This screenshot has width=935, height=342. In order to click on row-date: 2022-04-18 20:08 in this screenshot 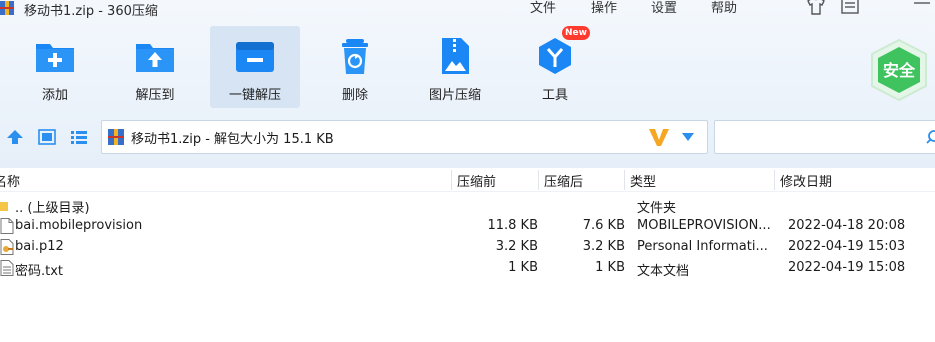, I will do `click(847, 225)`.